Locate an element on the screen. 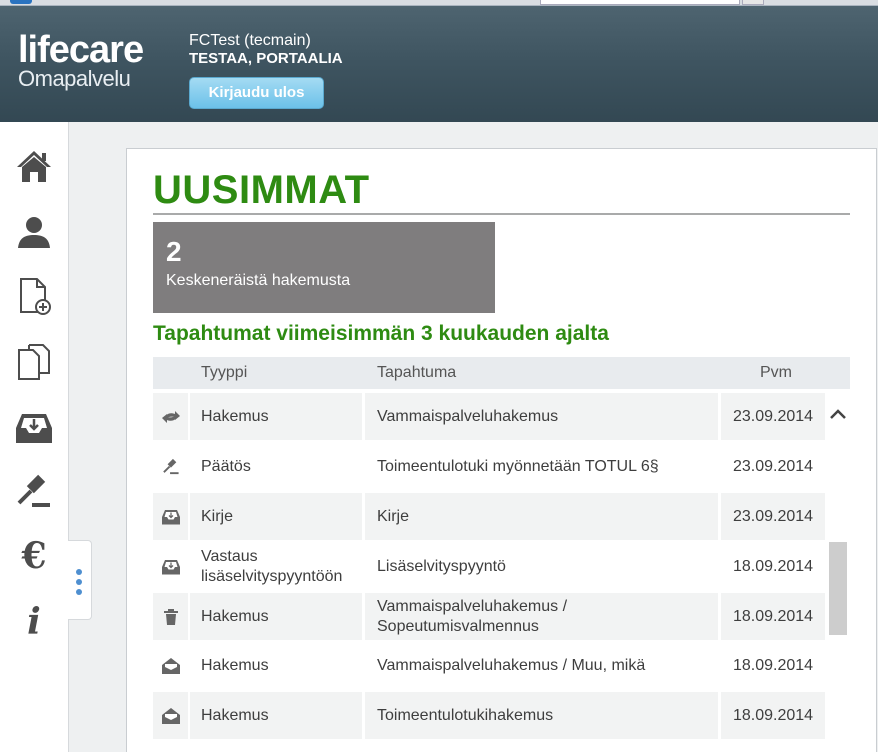 This screenshot has height=752, width=878. table-row: Kirje Kirje 23.09.2014 is located at coordinates (489, 516).